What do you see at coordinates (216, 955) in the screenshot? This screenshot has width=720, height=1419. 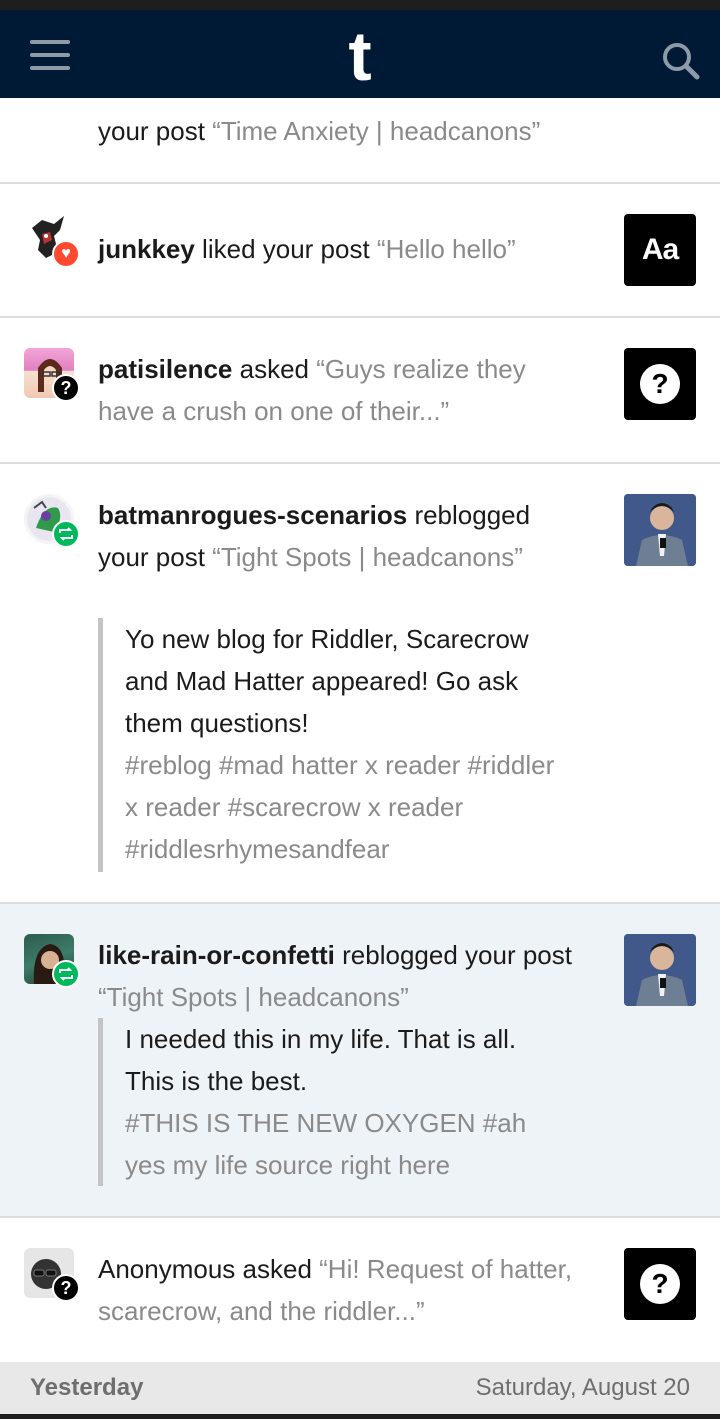 I see `username: like-rain-or-confetti` at bounding box center [216, 955].